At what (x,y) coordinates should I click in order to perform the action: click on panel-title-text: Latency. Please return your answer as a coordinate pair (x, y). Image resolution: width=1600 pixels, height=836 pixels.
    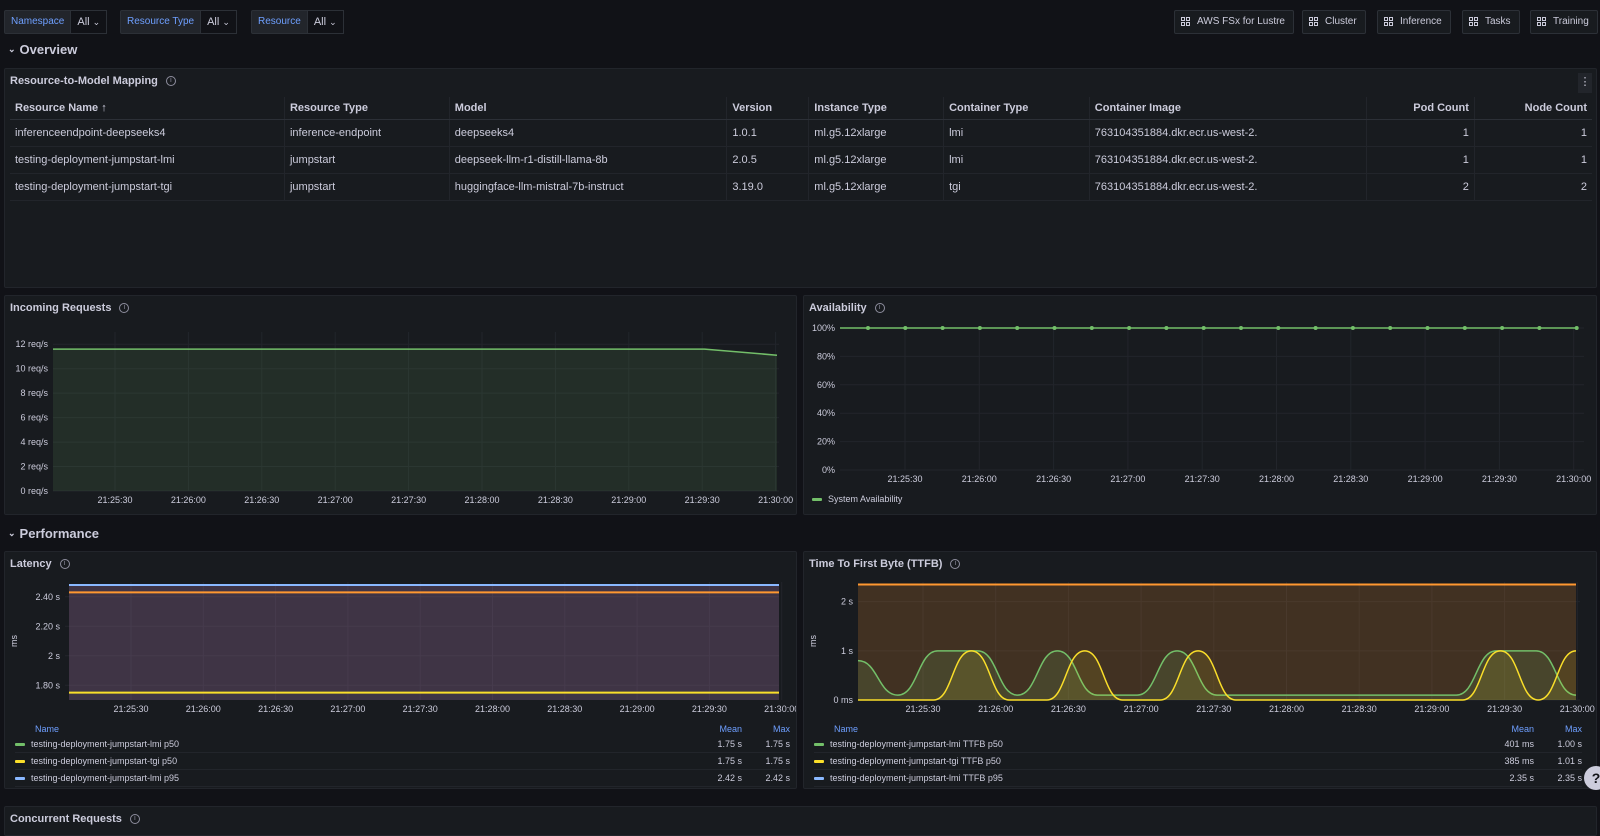
    Looking at the image, I should click on (31, 564).